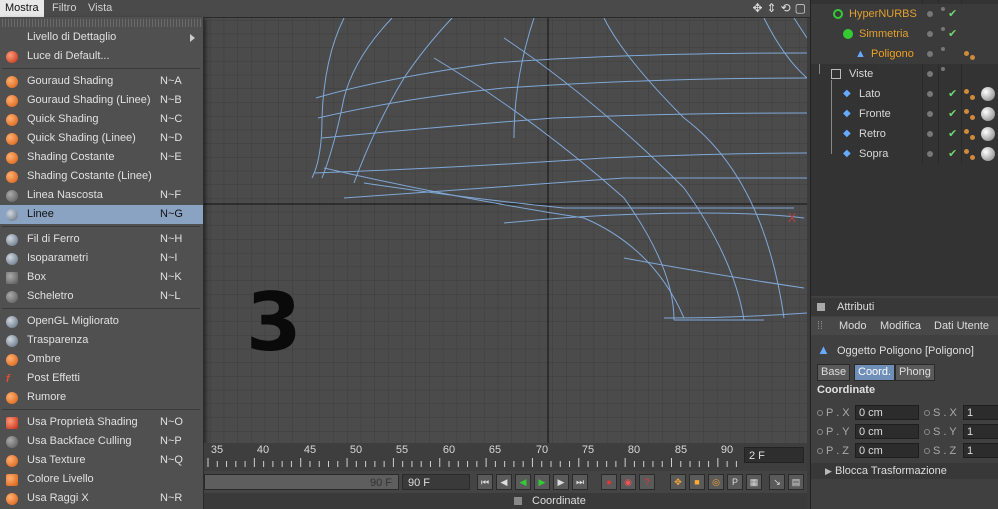 This screenshot has width=998, height=509. What do you see at coordinates (757, 8) in the screenshot?
I see `move-view-icon: ✥` at bounding box center [757, 8].